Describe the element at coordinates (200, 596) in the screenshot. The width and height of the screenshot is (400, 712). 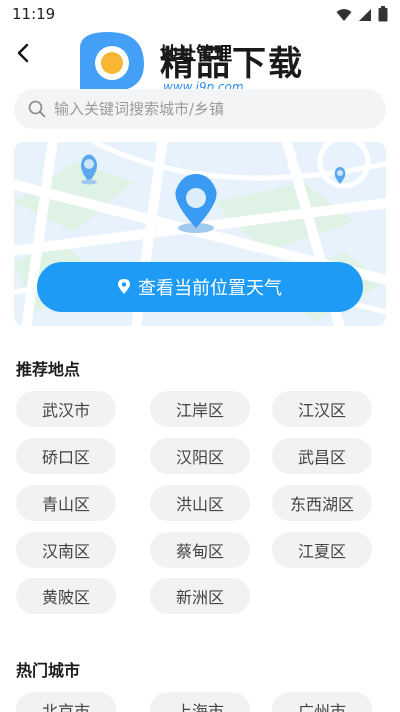
I see `place-chip: 新洲区` at that location.